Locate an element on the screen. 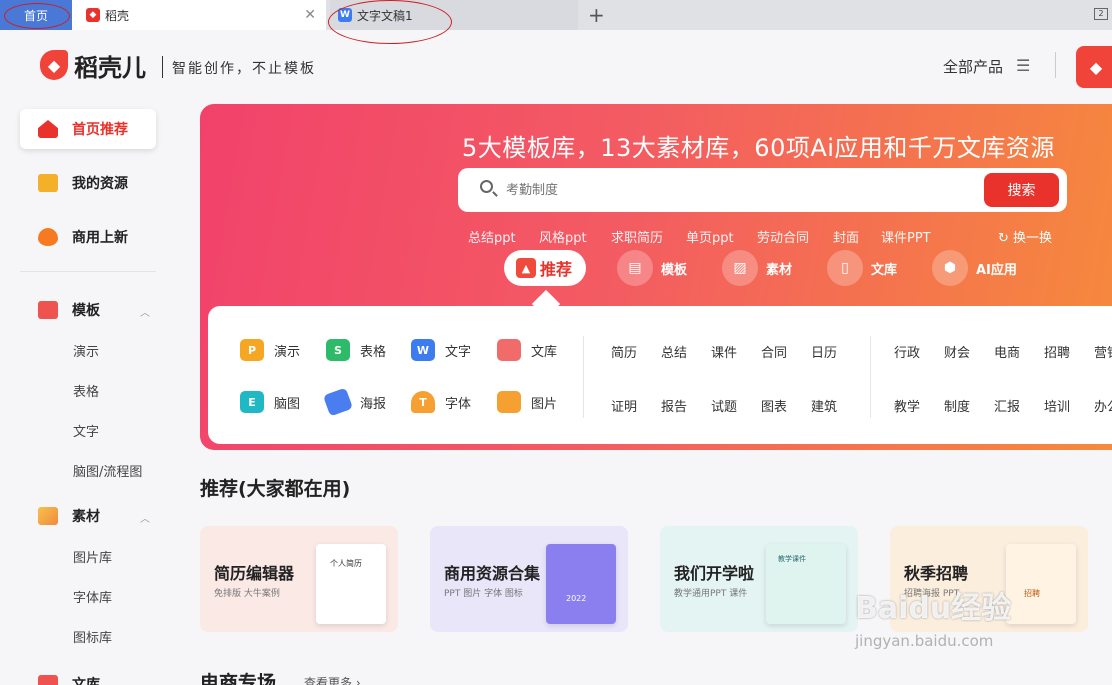 The height and width of the screenshot is (685, 1112). flame-icon: ◆ is located at coordinates (1094, 67).